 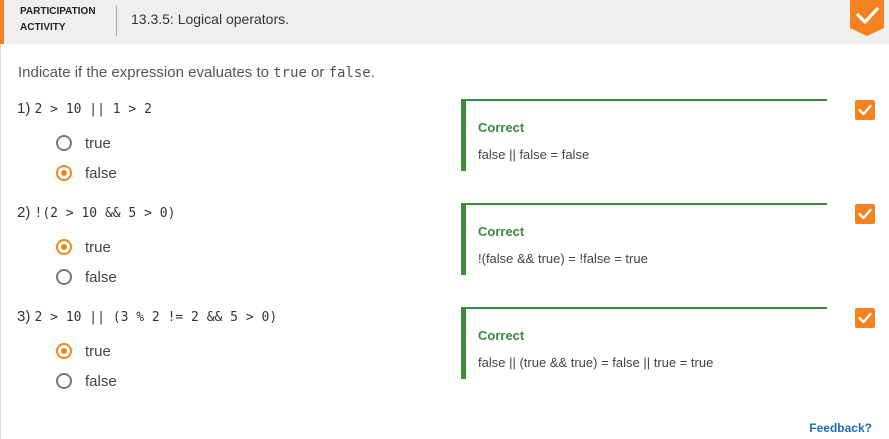 I want to click on question-3-check-icon, so click(x=865, y=318).